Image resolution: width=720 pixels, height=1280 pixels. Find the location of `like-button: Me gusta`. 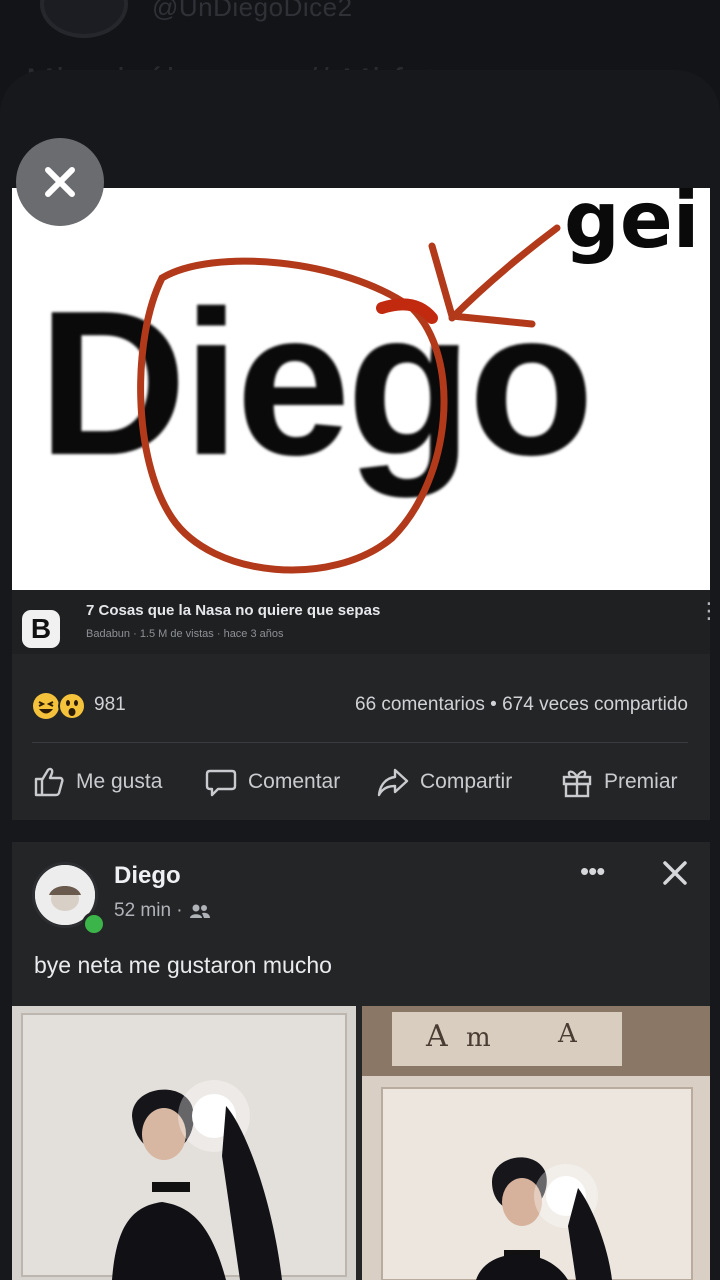

like-button: Me gusta is located at coordinates (97, 782).